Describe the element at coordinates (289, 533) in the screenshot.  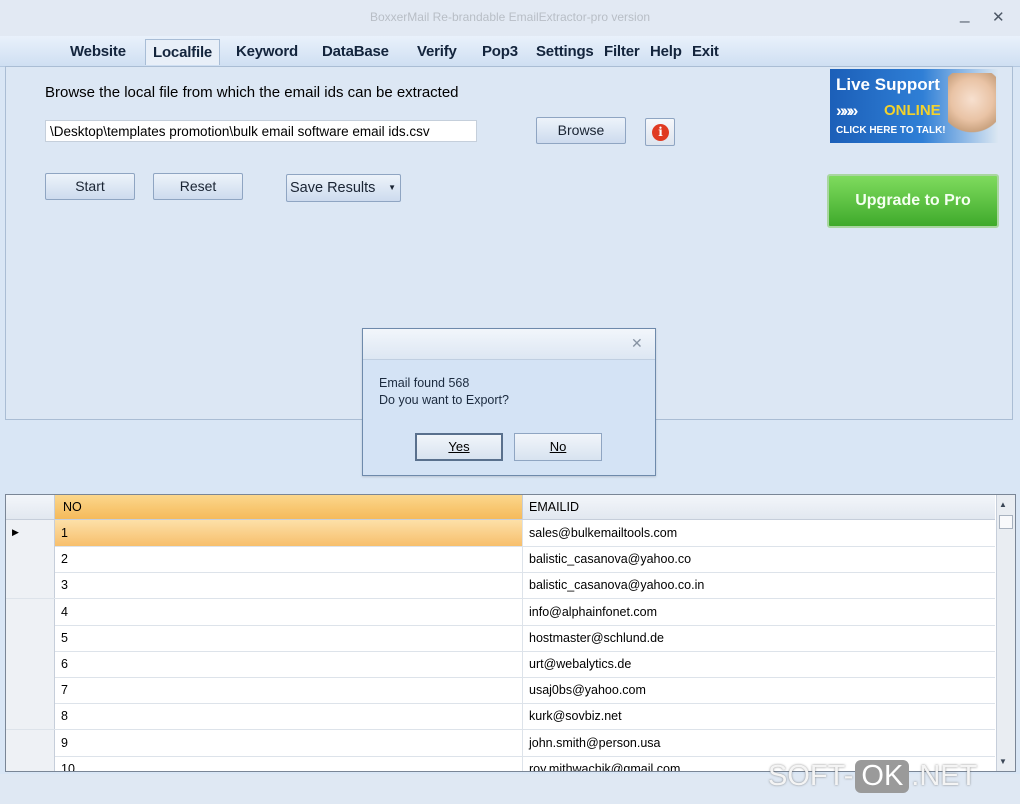
I see `cell-no: 1` at that location.